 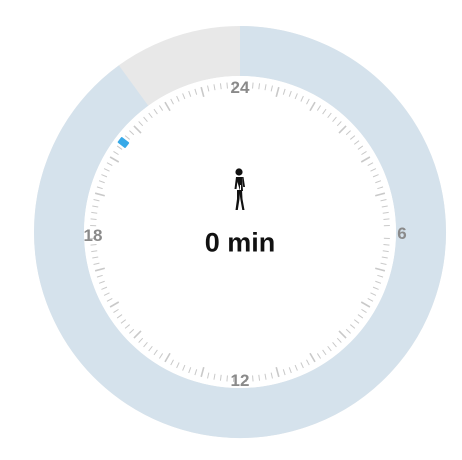 I want to click on walking-person-icon, so click(x=239, y=189).